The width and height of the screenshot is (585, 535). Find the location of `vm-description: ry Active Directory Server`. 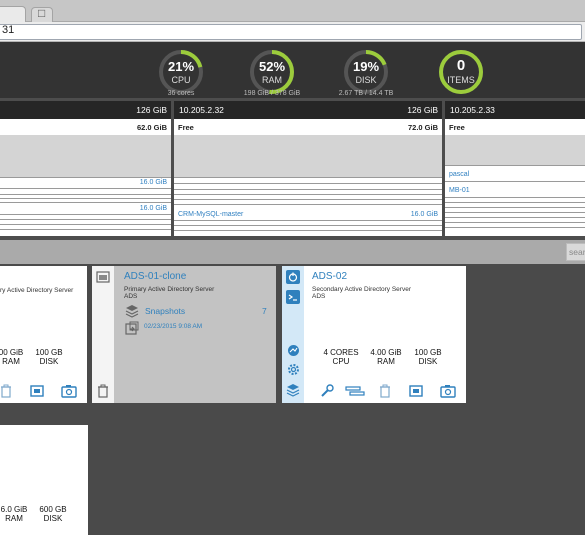

vm-description: ry Active Directory Server is located at coordinates (37, 290).